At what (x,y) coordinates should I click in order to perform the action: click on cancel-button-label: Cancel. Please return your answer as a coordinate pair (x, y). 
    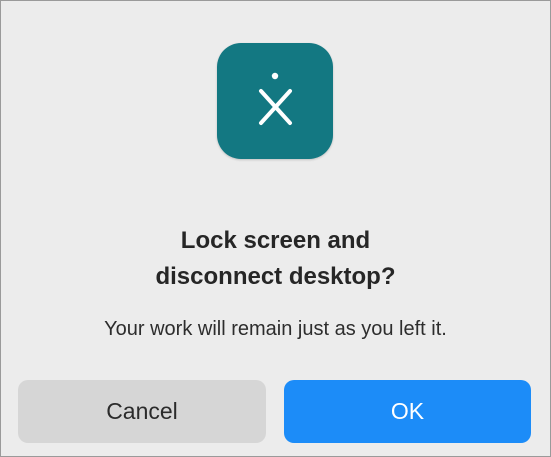
    Looking at the image, I should click on (142, 411).